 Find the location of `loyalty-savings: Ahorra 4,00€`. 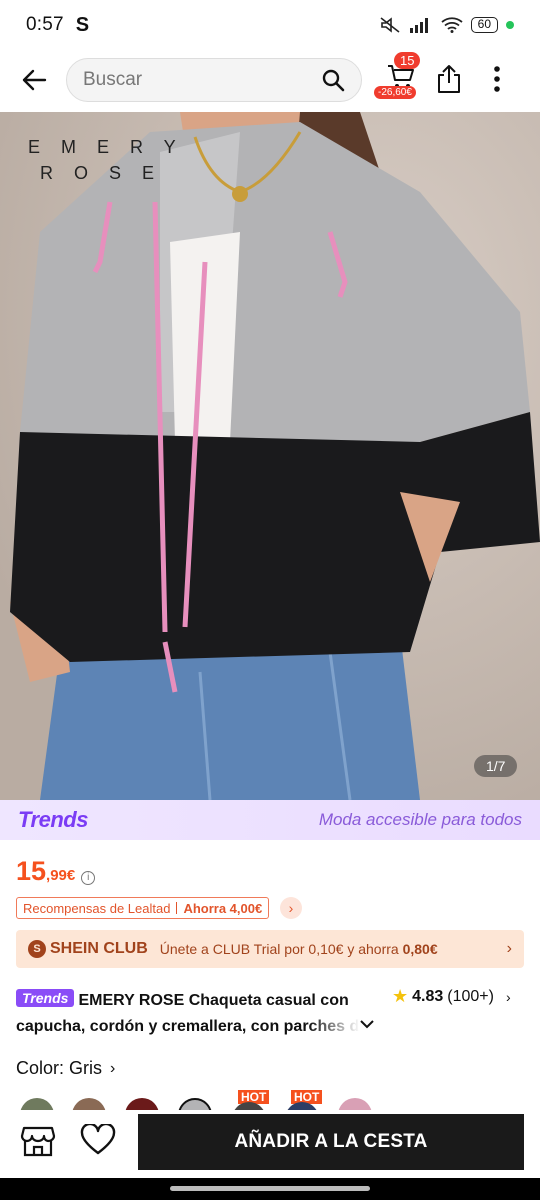

loyalty-savings: Ahorra 4,00€ is located at coordinates (223, 908).